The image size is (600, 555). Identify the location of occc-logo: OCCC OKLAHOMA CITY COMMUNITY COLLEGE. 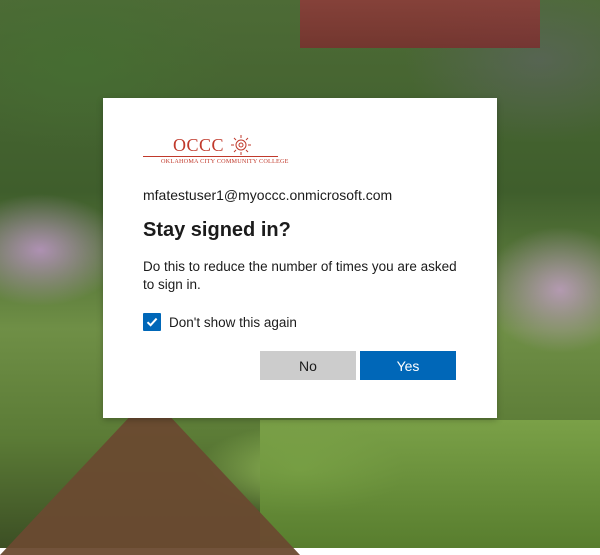
(215, 150).